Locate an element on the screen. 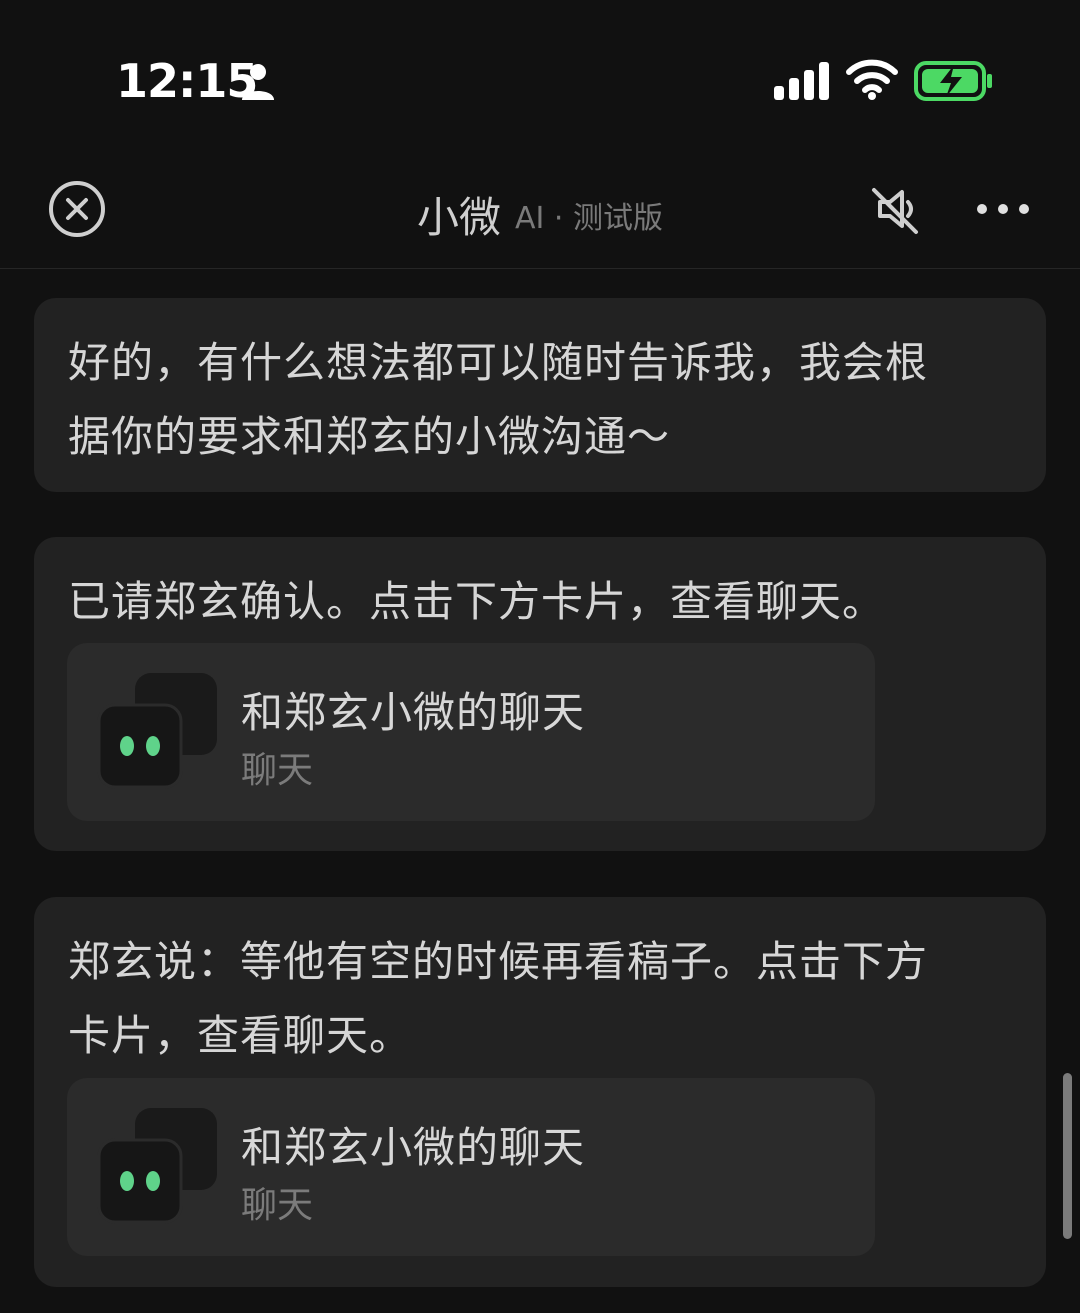 This screenshot has height=1313, width=1080. nav-subtitle: AI · 测试版 is located at coordinates (589, 218).